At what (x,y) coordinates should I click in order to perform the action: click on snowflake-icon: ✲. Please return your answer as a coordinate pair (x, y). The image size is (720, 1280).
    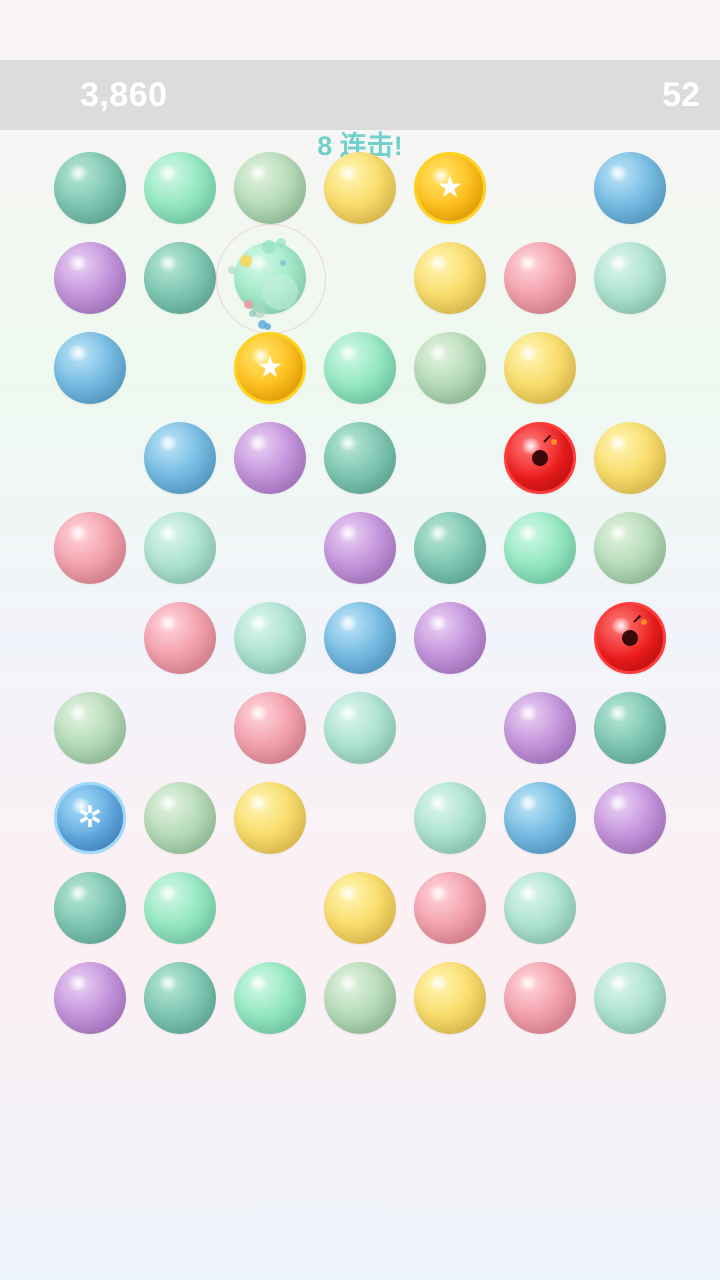
    Looking at the image, I should click on (90, 817).